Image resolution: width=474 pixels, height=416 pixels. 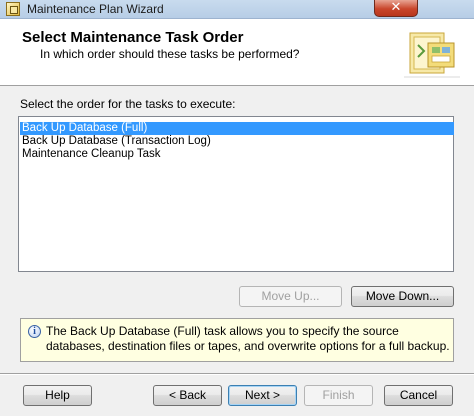 What do you see at coordinates (133, 37) in the screenshot?
I see `page-title: Select Maintenance Task Order` at bounding box center [133, 37].